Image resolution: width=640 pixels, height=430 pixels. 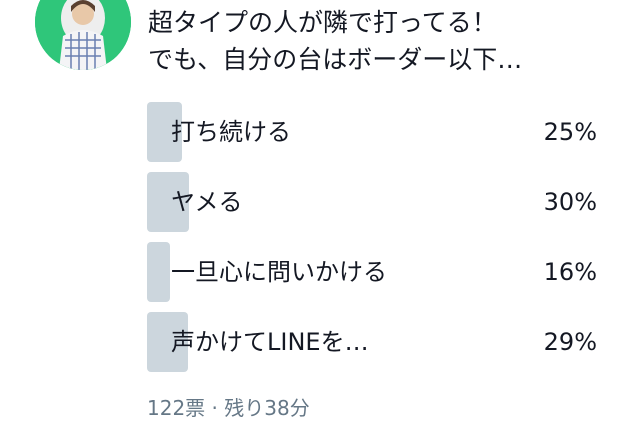 I want to click on poll-meta: 122票 · 残り38分, so click(x=228, y=408).